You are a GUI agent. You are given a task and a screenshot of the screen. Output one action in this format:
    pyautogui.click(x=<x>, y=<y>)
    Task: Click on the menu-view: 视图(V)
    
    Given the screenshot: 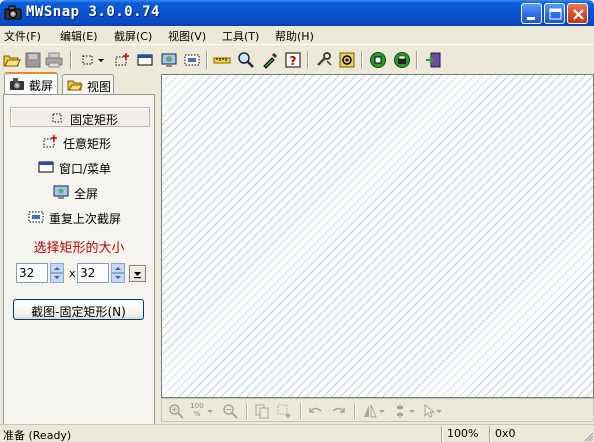 What is the action you would take?
    pyautogui.click(x=187, y=36)
    